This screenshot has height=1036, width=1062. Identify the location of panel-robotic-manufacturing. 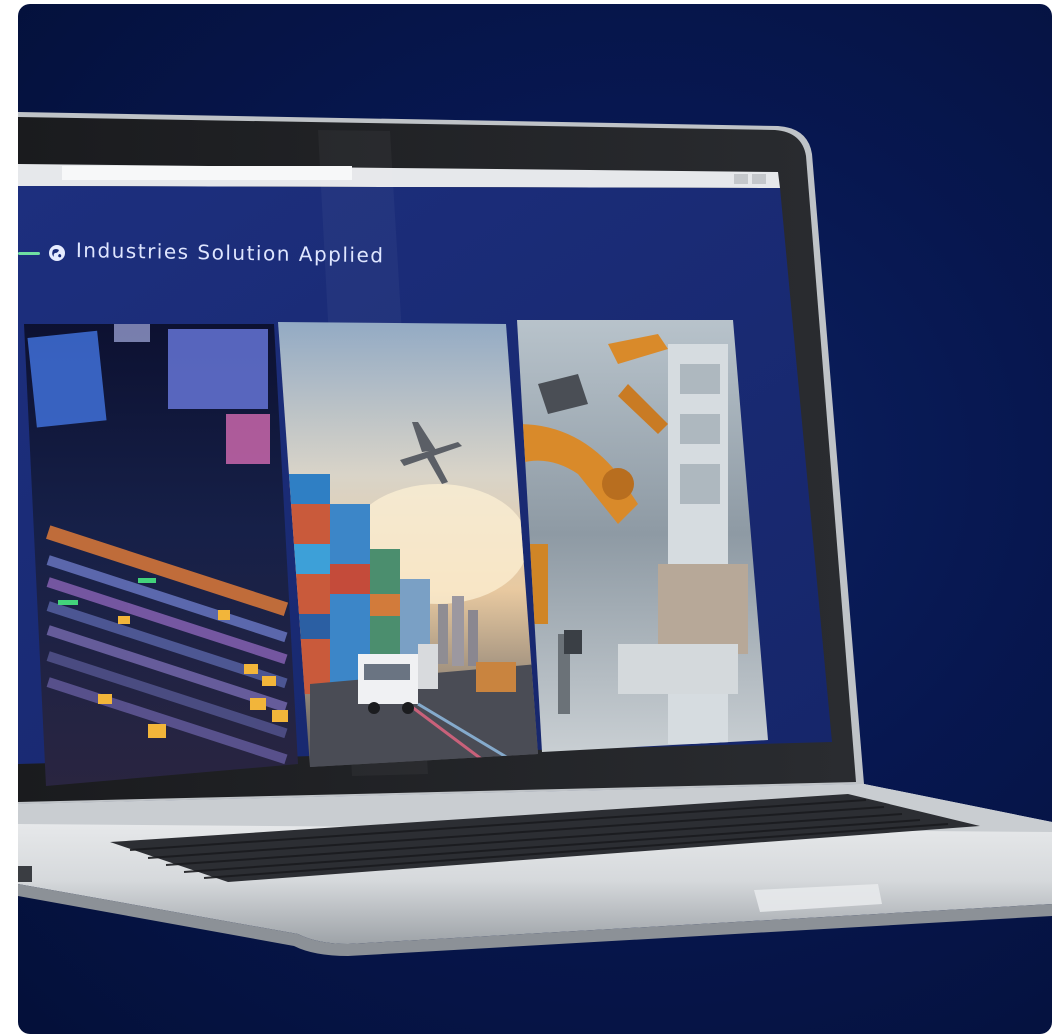
(642, 536).